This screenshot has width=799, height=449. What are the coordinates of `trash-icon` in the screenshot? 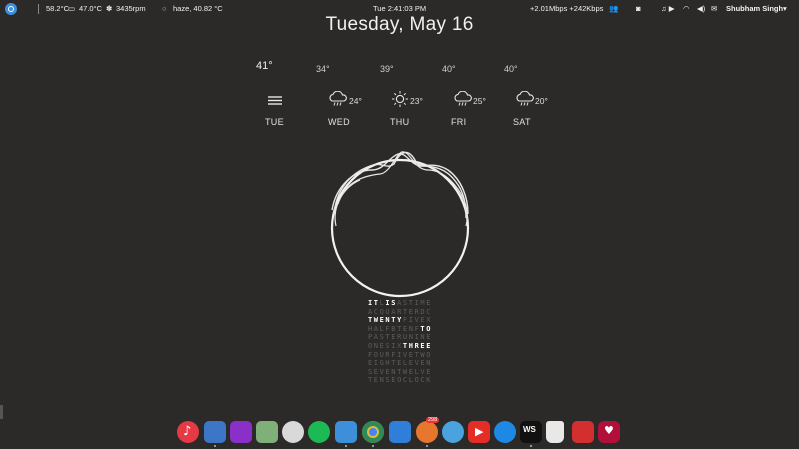 It's located at (555, 432).